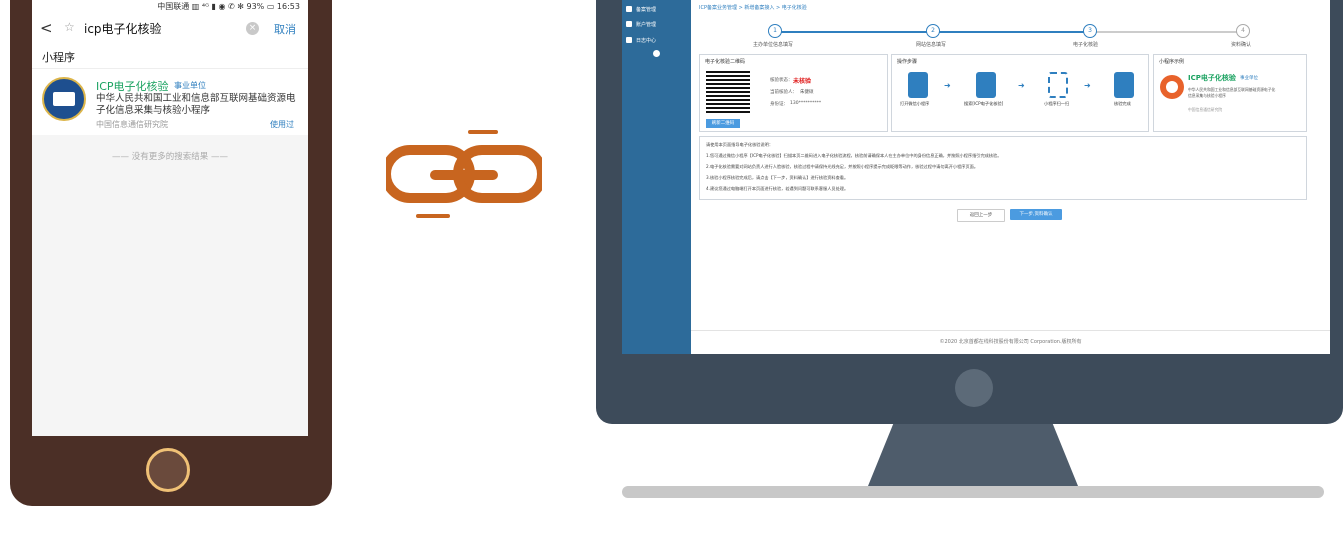  What do you see at coordinates (1205, 109) in the screenshot?
I see `mini-source: 中国信息通信研究院` at bounding box center [1205, 109].